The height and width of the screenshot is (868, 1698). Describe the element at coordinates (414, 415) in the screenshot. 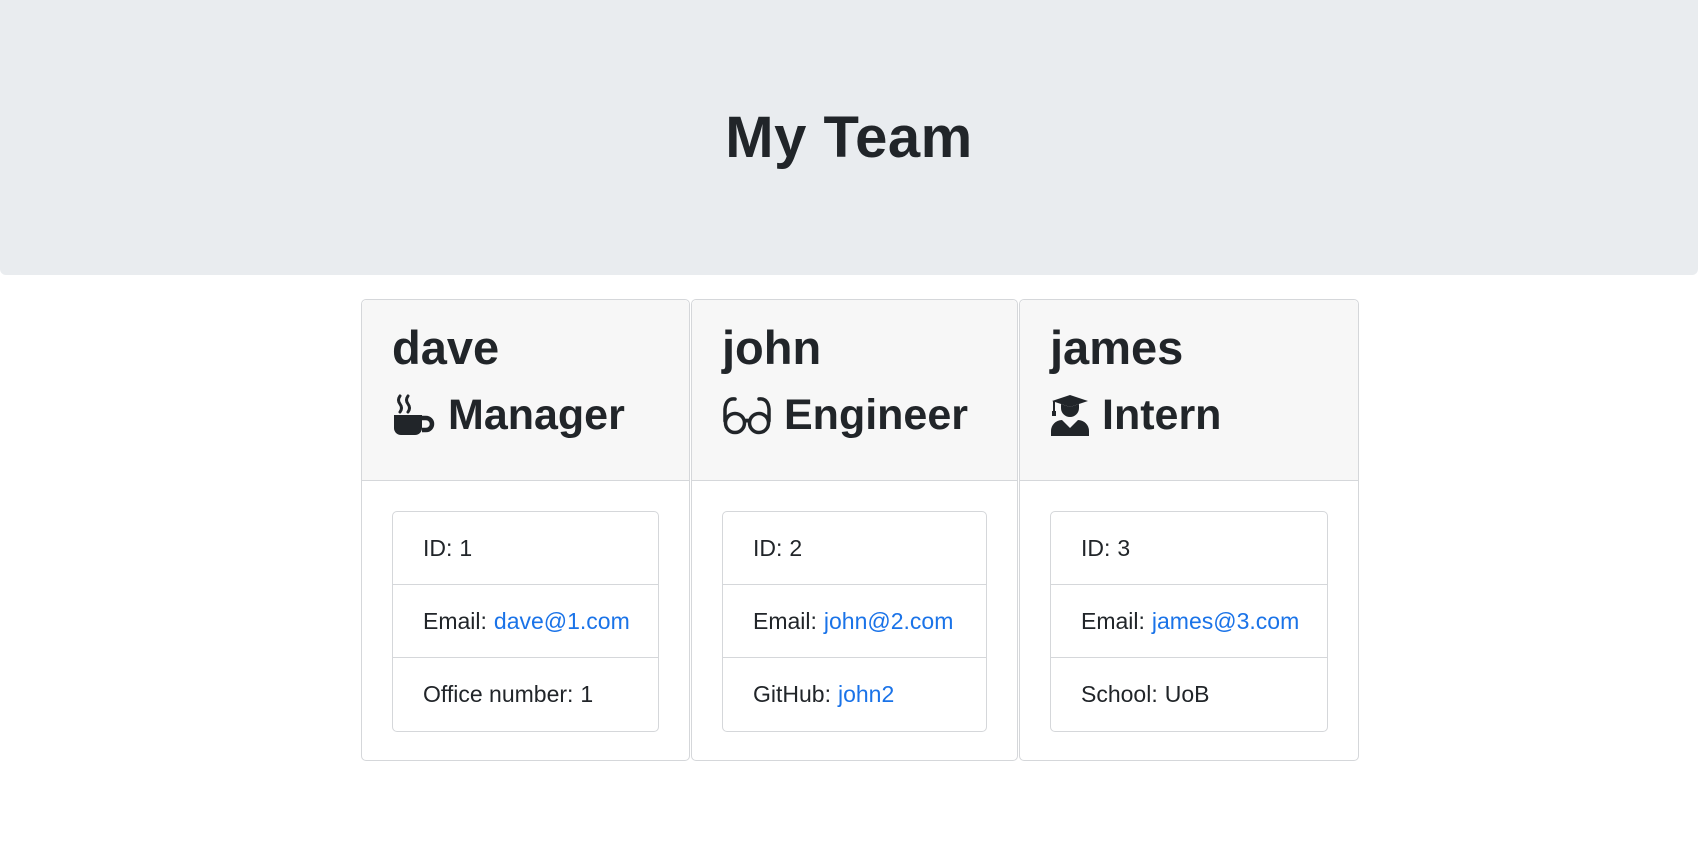

I see `mug-icon` at that location.